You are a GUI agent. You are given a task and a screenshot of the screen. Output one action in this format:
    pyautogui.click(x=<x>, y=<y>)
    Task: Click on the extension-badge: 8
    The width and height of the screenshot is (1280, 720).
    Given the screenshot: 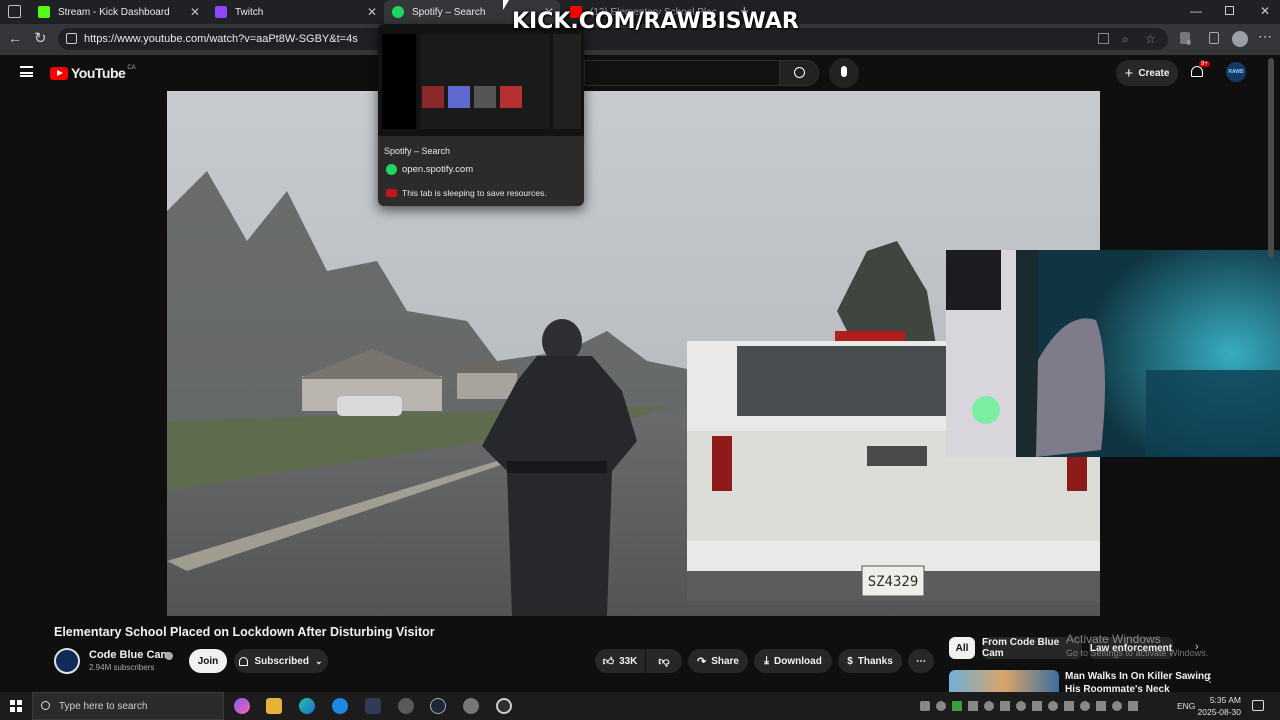 What is the action you would take?
    pyautogui.click(x=1189, y=43)
    